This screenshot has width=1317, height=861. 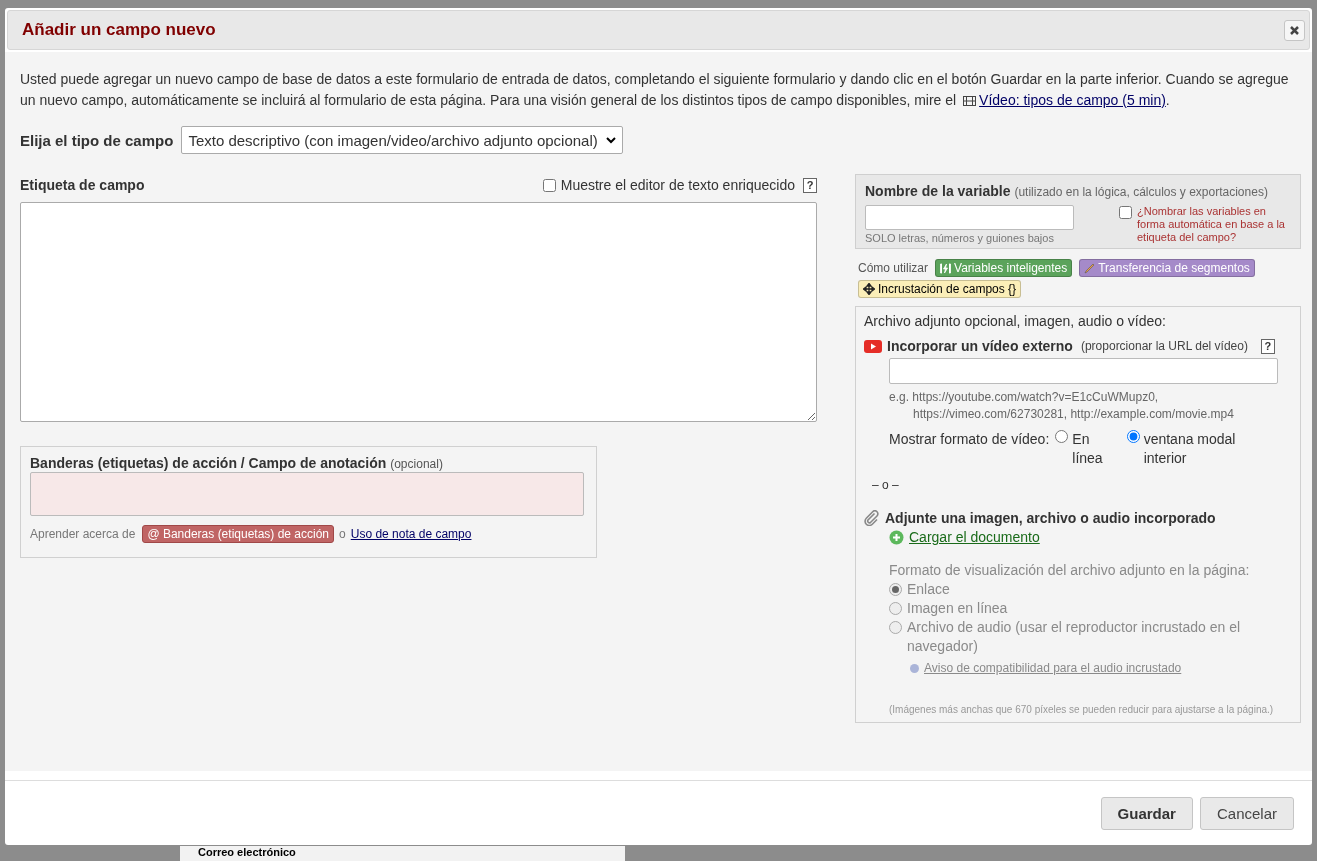 What do you see at coordinates (1070, 570) in the screenshot?
I see `display-format-label: Formato de visualización del archivo adjunto en la página:` at bounding box center [1070, 570].